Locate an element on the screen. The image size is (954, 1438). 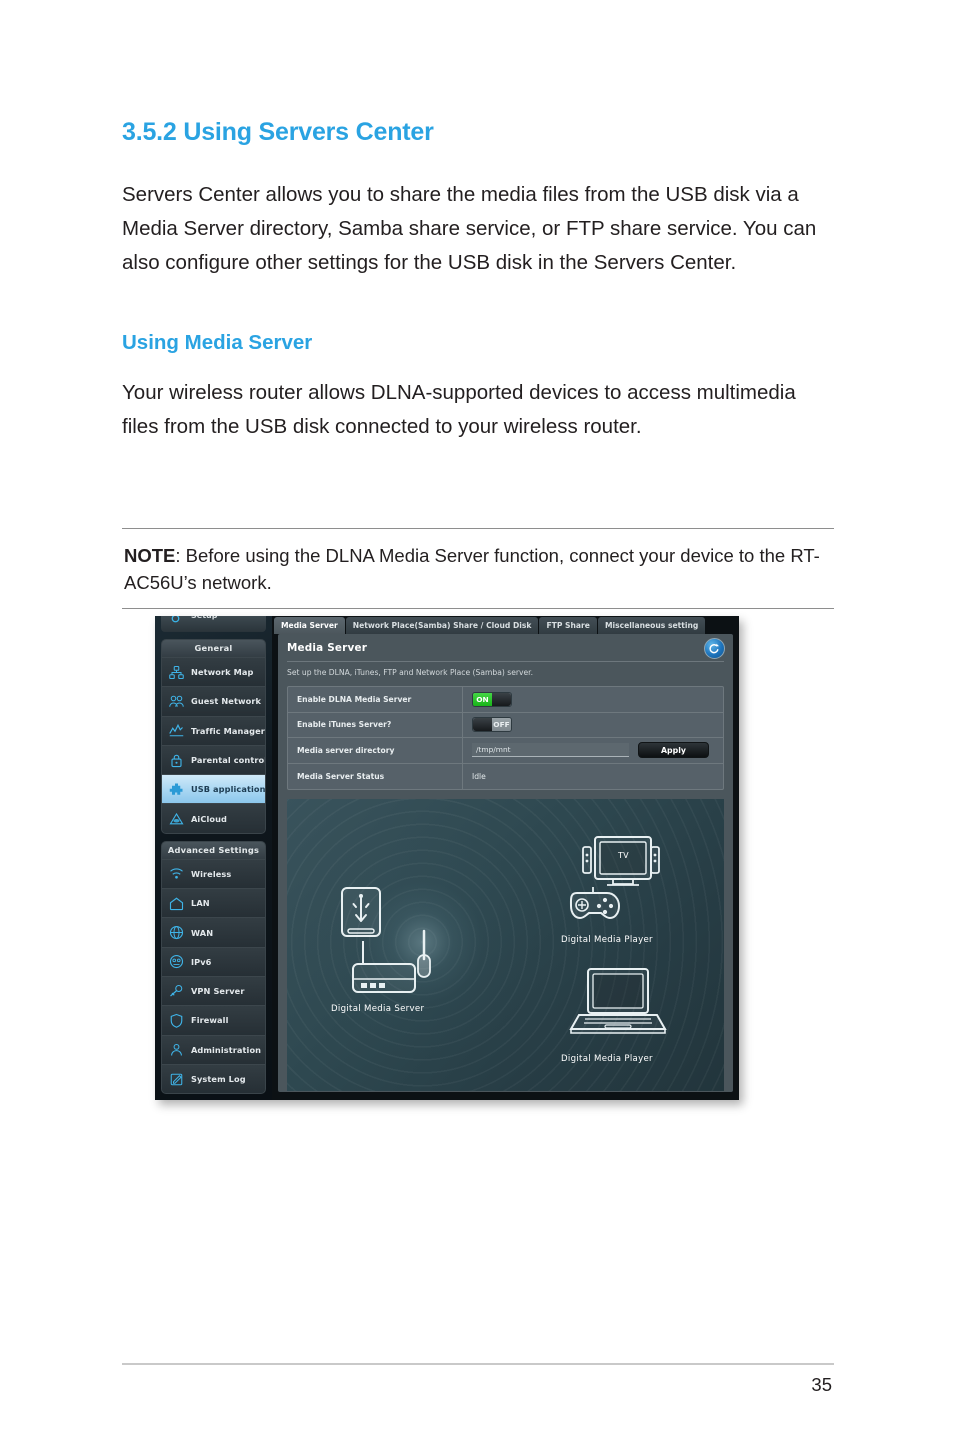
sidebar-item-aicloud-label: AiCloud is located at coordinates (209, 818).